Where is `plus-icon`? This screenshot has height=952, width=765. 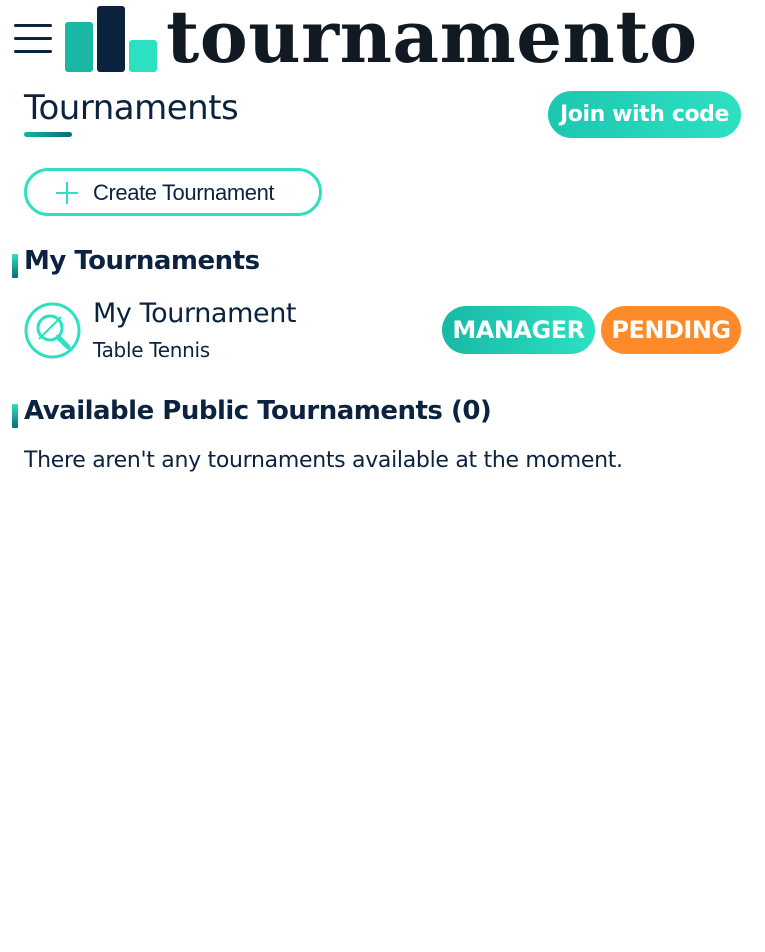
plus-icon is located at coordinates (67, 193).